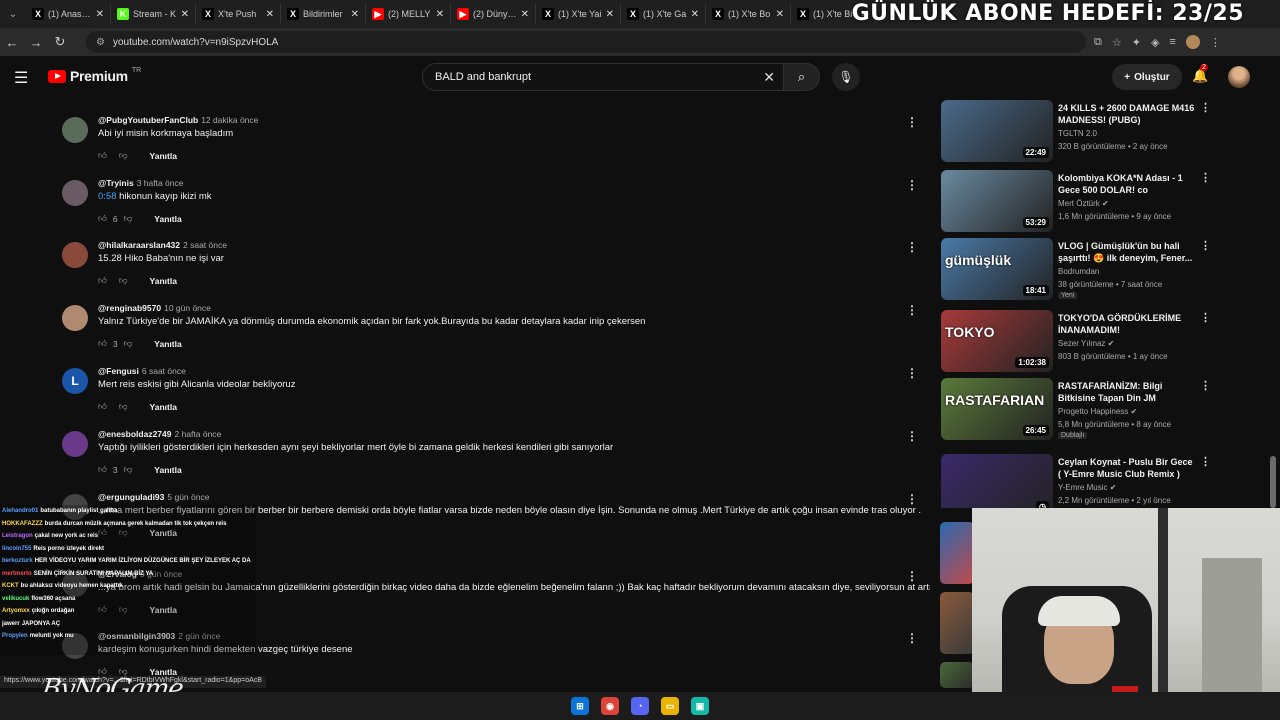 This screenshot has height=720, width=1280. Describe the element at coordinates (957, 675) in the screenshot. I see `video-thumbnail` at that location.